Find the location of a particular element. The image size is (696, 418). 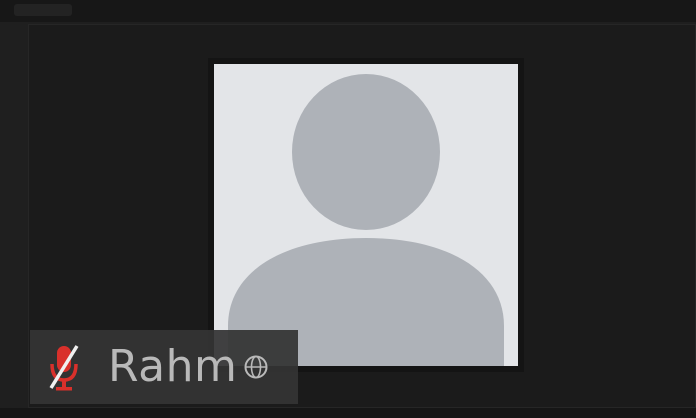

top-toolbar-strip is located at coordinates (348, 11).